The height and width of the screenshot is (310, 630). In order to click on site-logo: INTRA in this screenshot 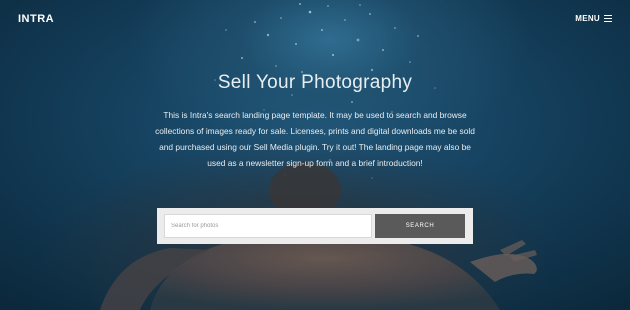, I will do `click(36, 19)`.